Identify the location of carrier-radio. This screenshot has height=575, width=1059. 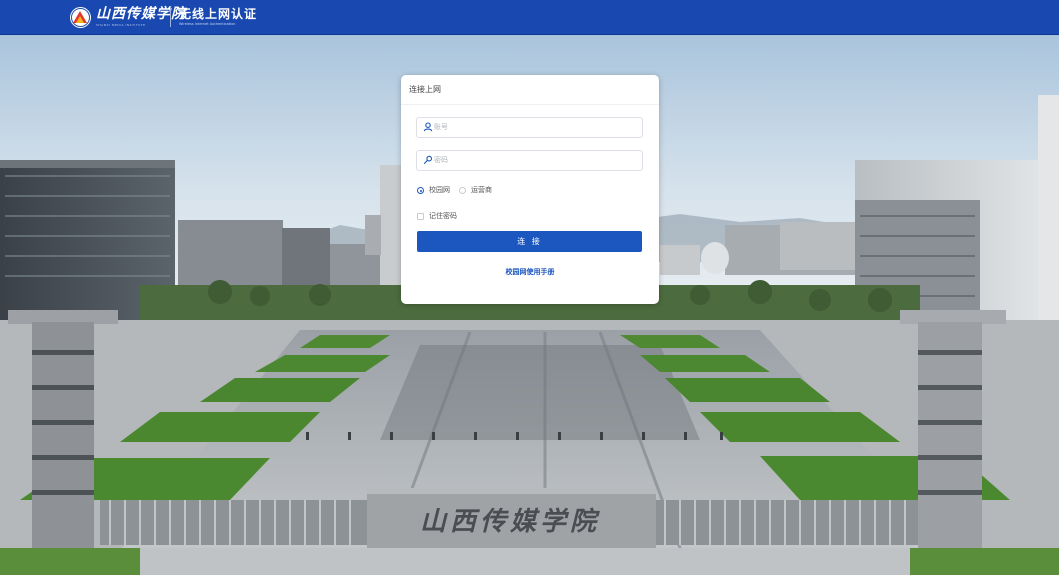
(462, 190).